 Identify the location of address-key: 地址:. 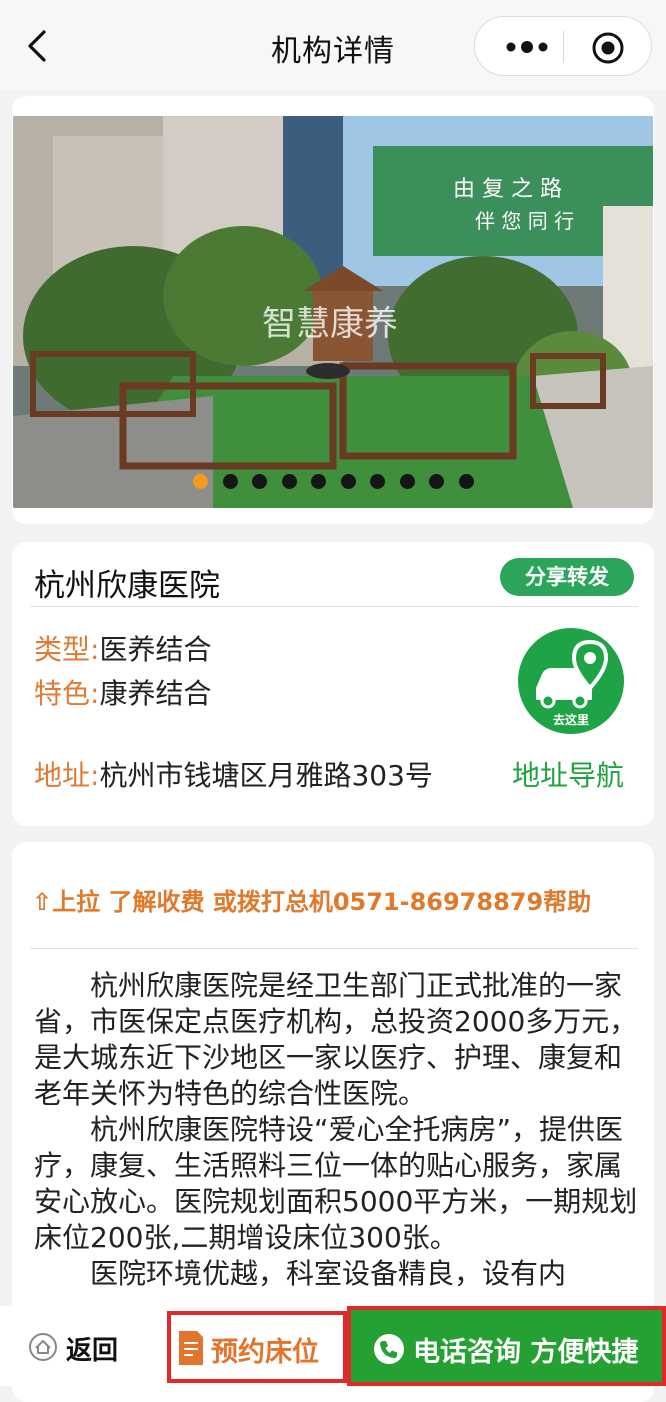
(67, 775).